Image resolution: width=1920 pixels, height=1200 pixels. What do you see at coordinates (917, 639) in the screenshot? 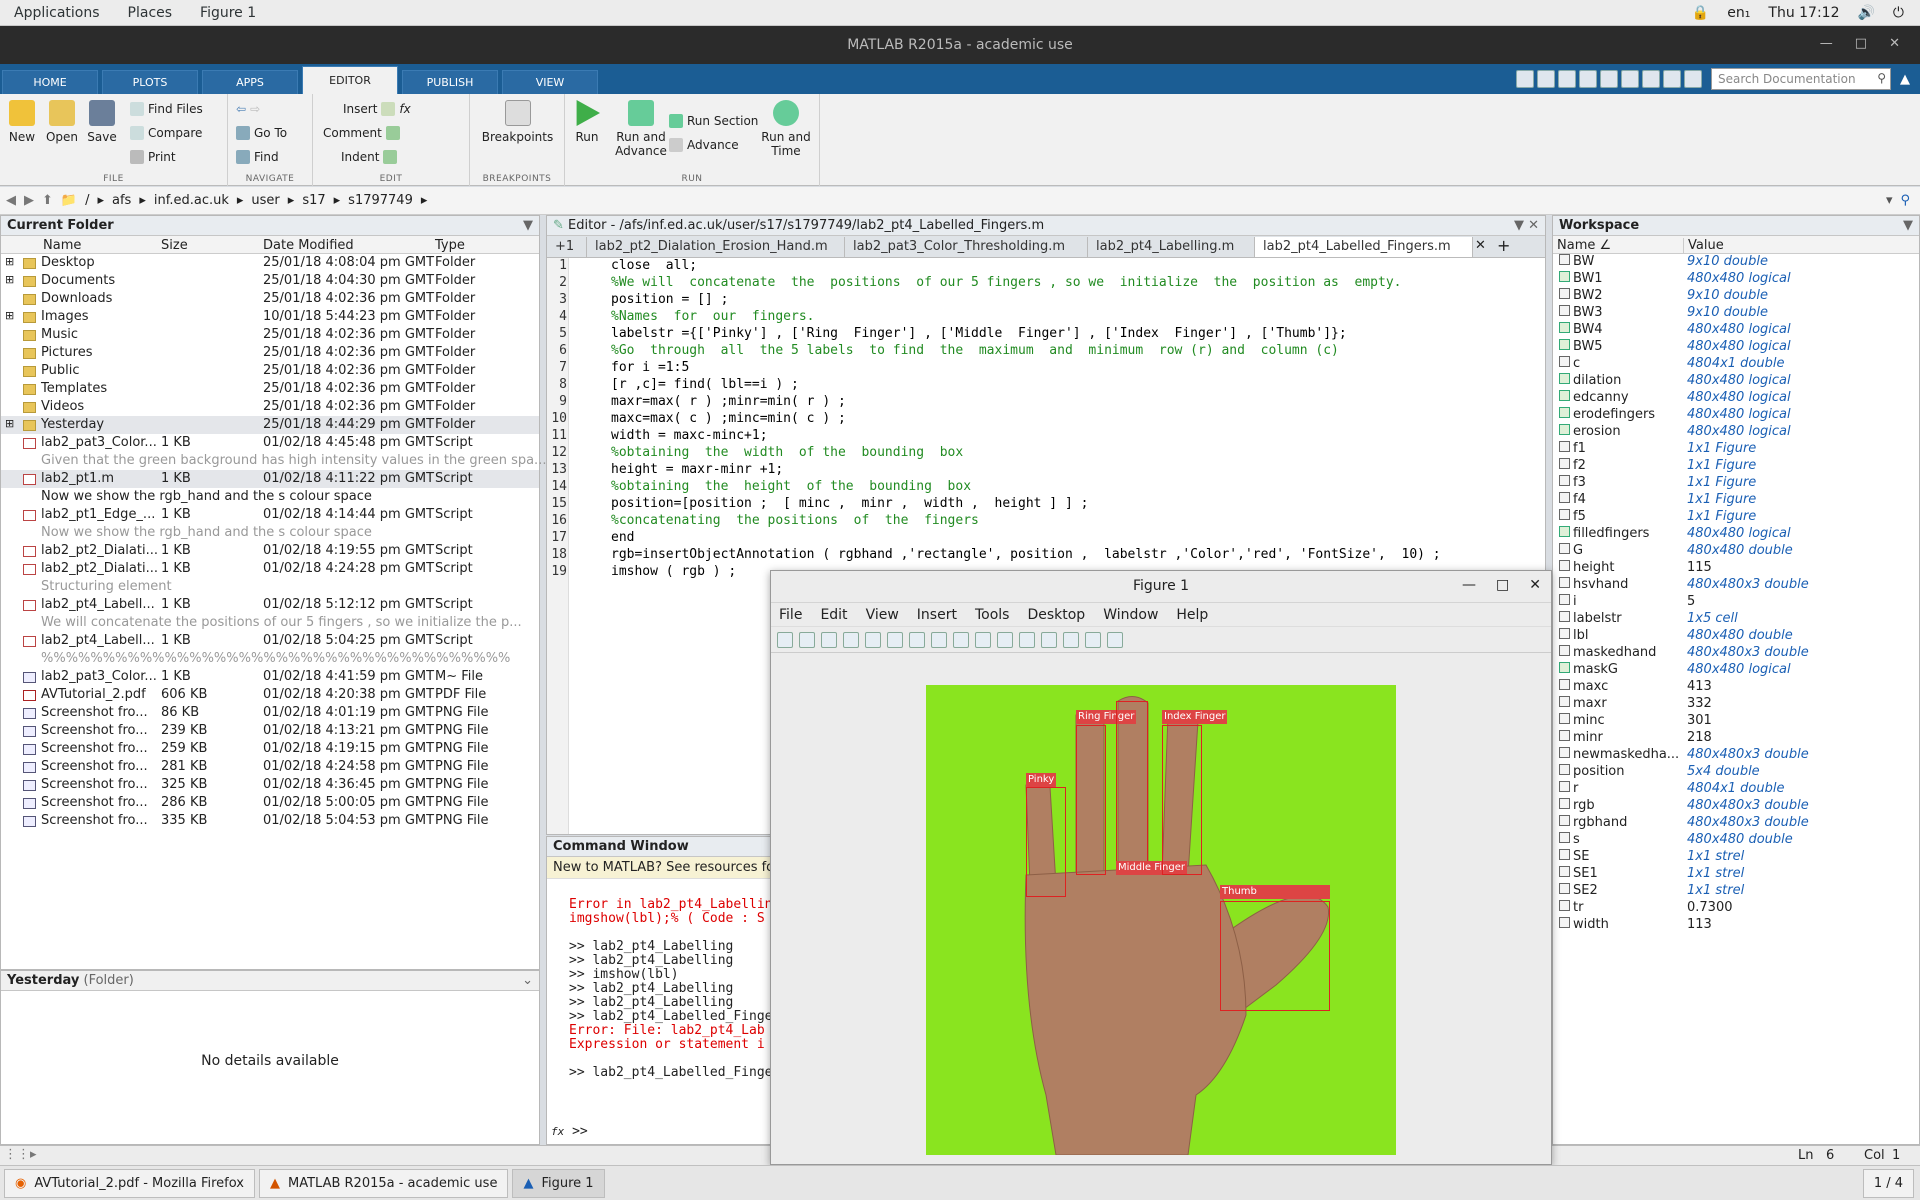
I see `zoom-out-icon` at bounding box center [917, 639].